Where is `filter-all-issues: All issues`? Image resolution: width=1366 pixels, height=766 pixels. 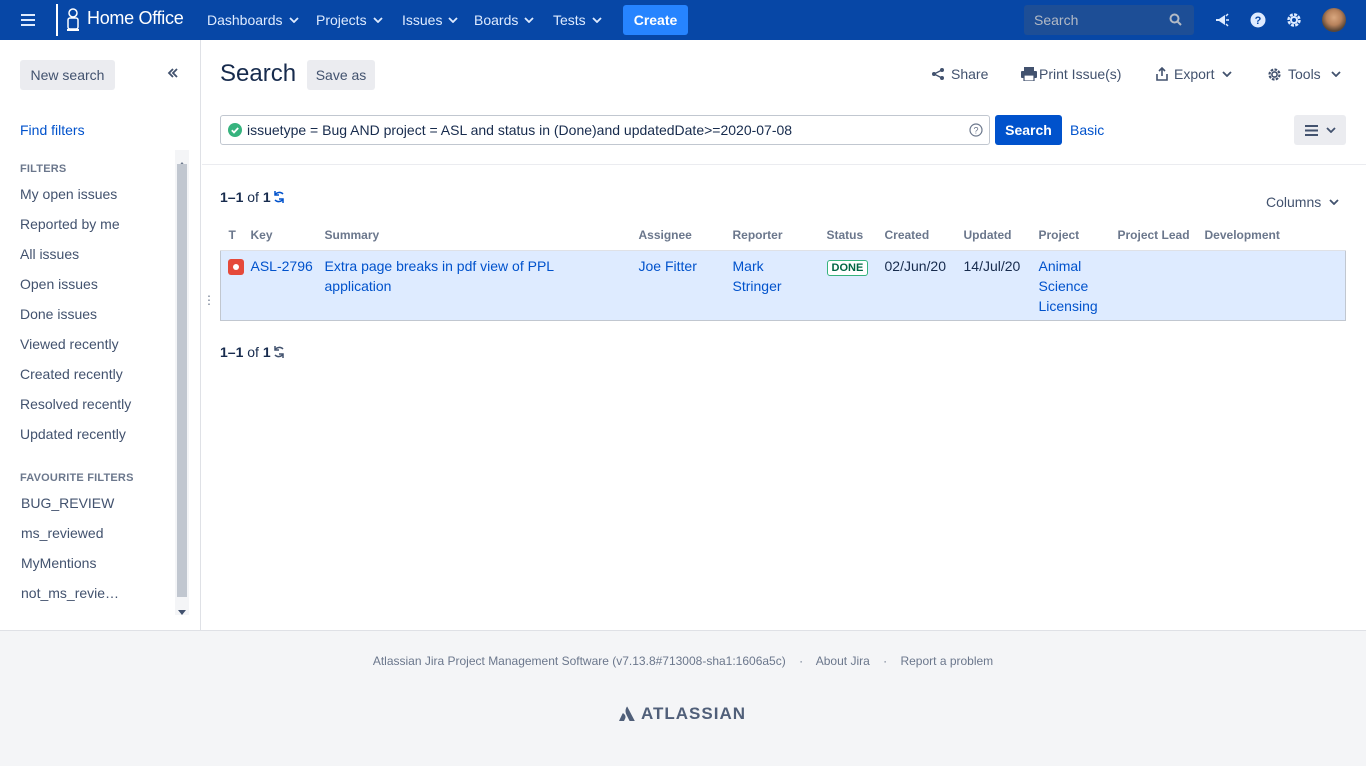
filter-all-issues: All issues is located at coordinates (49, 254).